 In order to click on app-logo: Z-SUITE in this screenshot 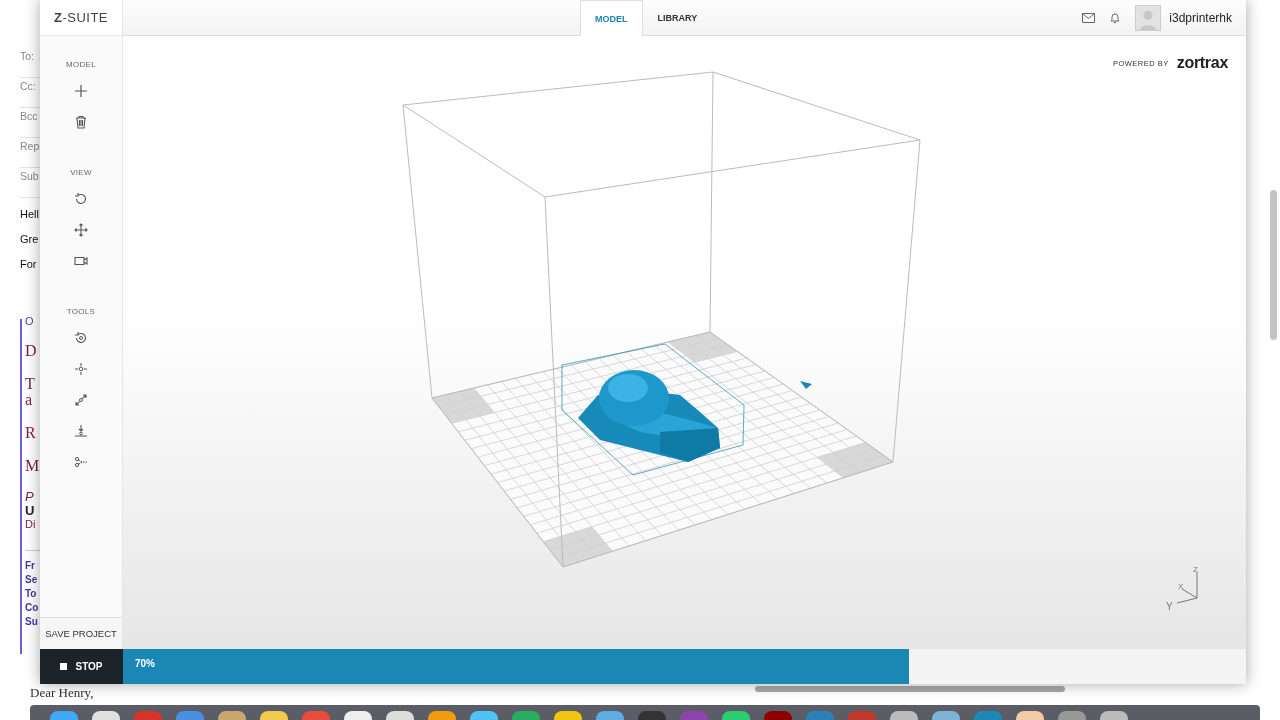, I will do `click(81, 18)`.